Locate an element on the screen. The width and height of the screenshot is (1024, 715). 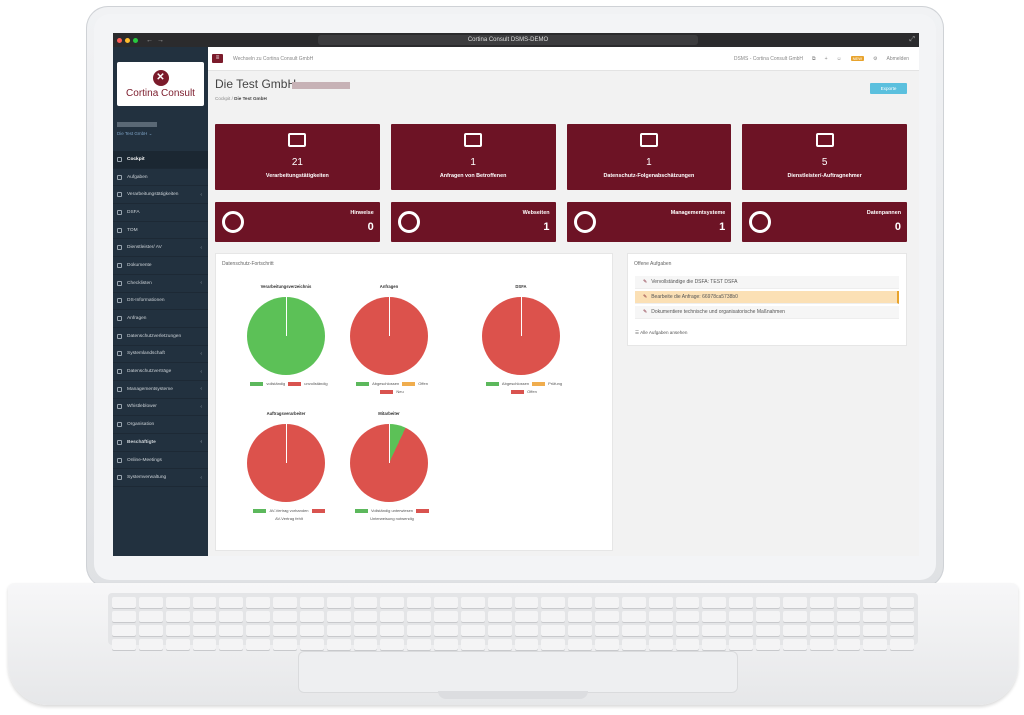
summary-tile: 1 Anfragen von Betroffenen is located at coordinates (473, 157).